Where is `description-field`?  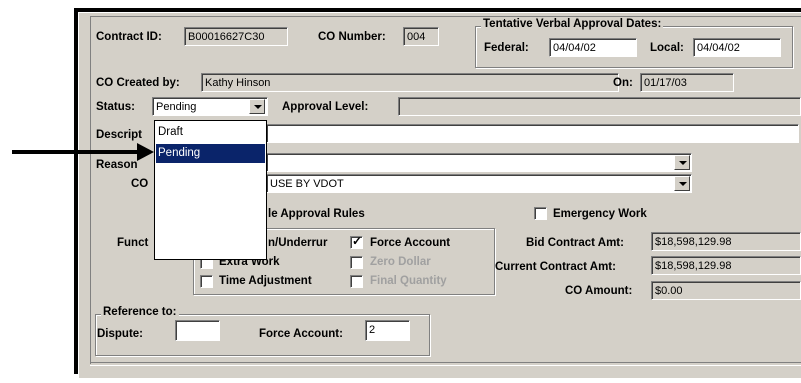
description-field is located at coordinates (532, 133).